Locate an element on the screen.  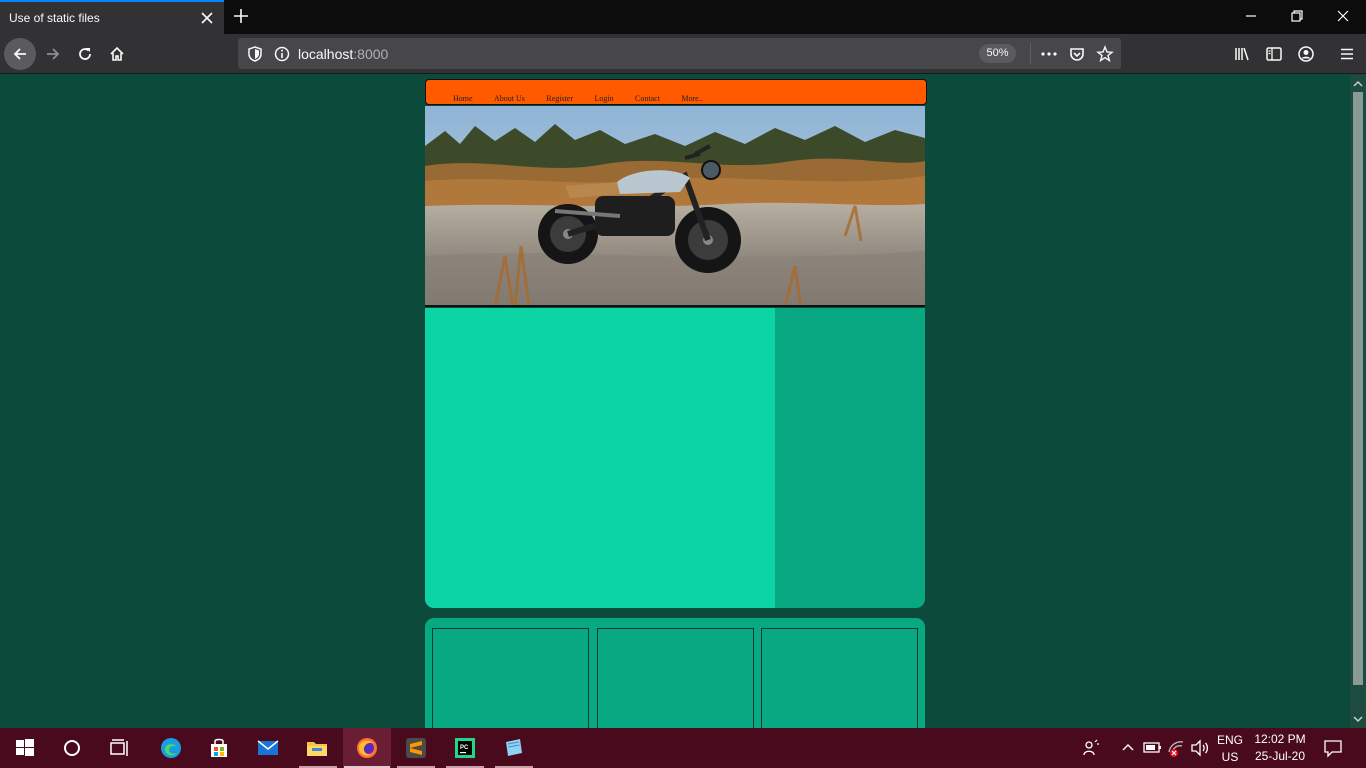
scroll-thumb is located at coordinates (1358, 388).